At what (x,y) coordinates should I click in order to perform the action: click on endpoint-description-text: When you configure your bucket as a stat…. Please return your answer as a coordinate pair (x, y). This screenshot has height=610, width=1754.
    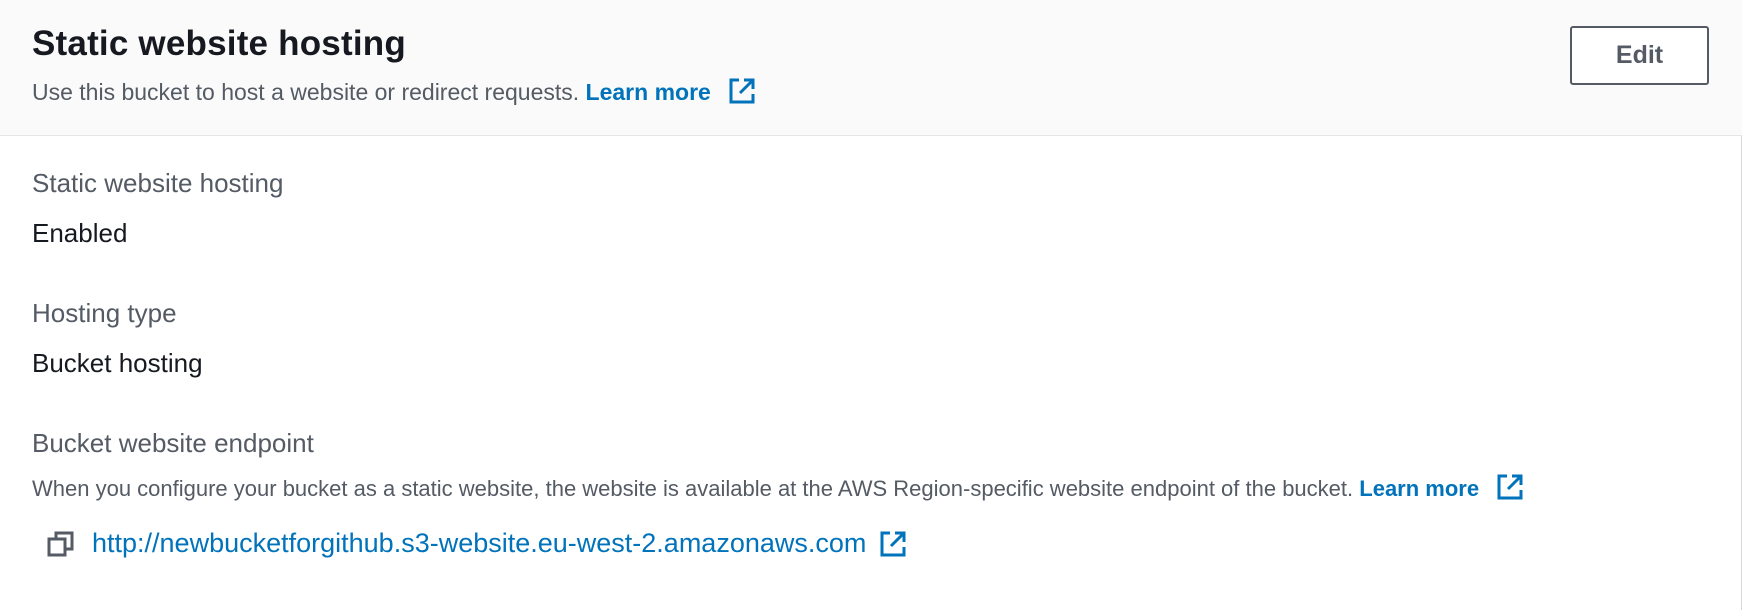
    Looking at the image, I should click on (693, 488).